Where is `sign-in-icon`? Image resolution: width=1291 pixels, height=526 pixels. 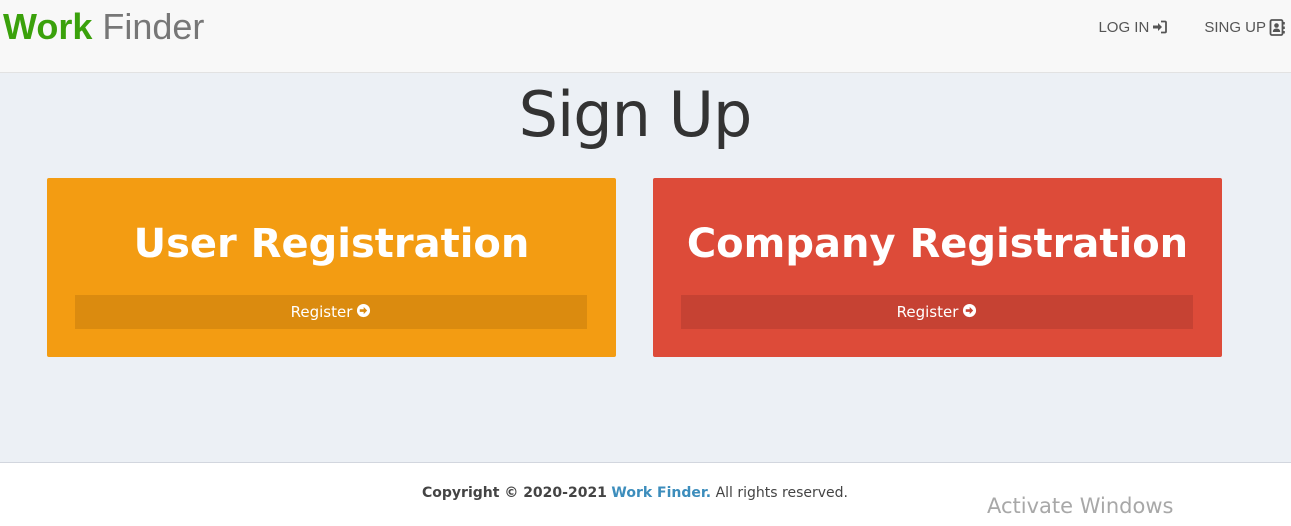 sign-in-icon is located at coordinates (1160, 27).